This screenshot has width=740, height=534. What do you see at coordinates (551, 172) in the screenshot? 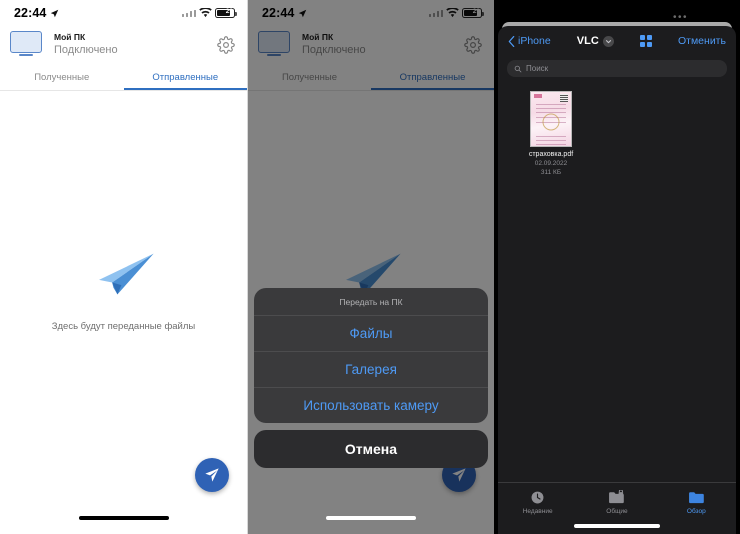
I see `file-size: 311 КБ` at bounding box center [551, 172].